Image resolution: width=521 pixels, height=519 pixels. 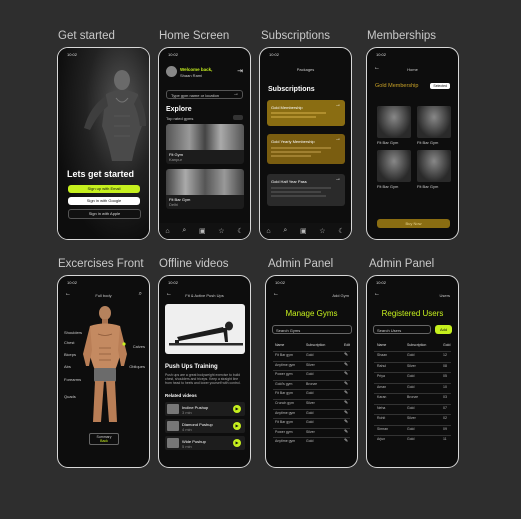 I want to click on users-header: Users, so click(x=444, y=295).